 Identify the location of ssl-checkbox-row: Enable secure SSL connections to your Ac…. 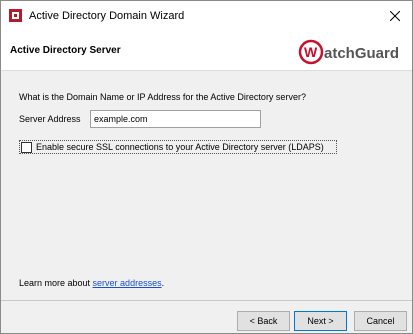
(178, 147).